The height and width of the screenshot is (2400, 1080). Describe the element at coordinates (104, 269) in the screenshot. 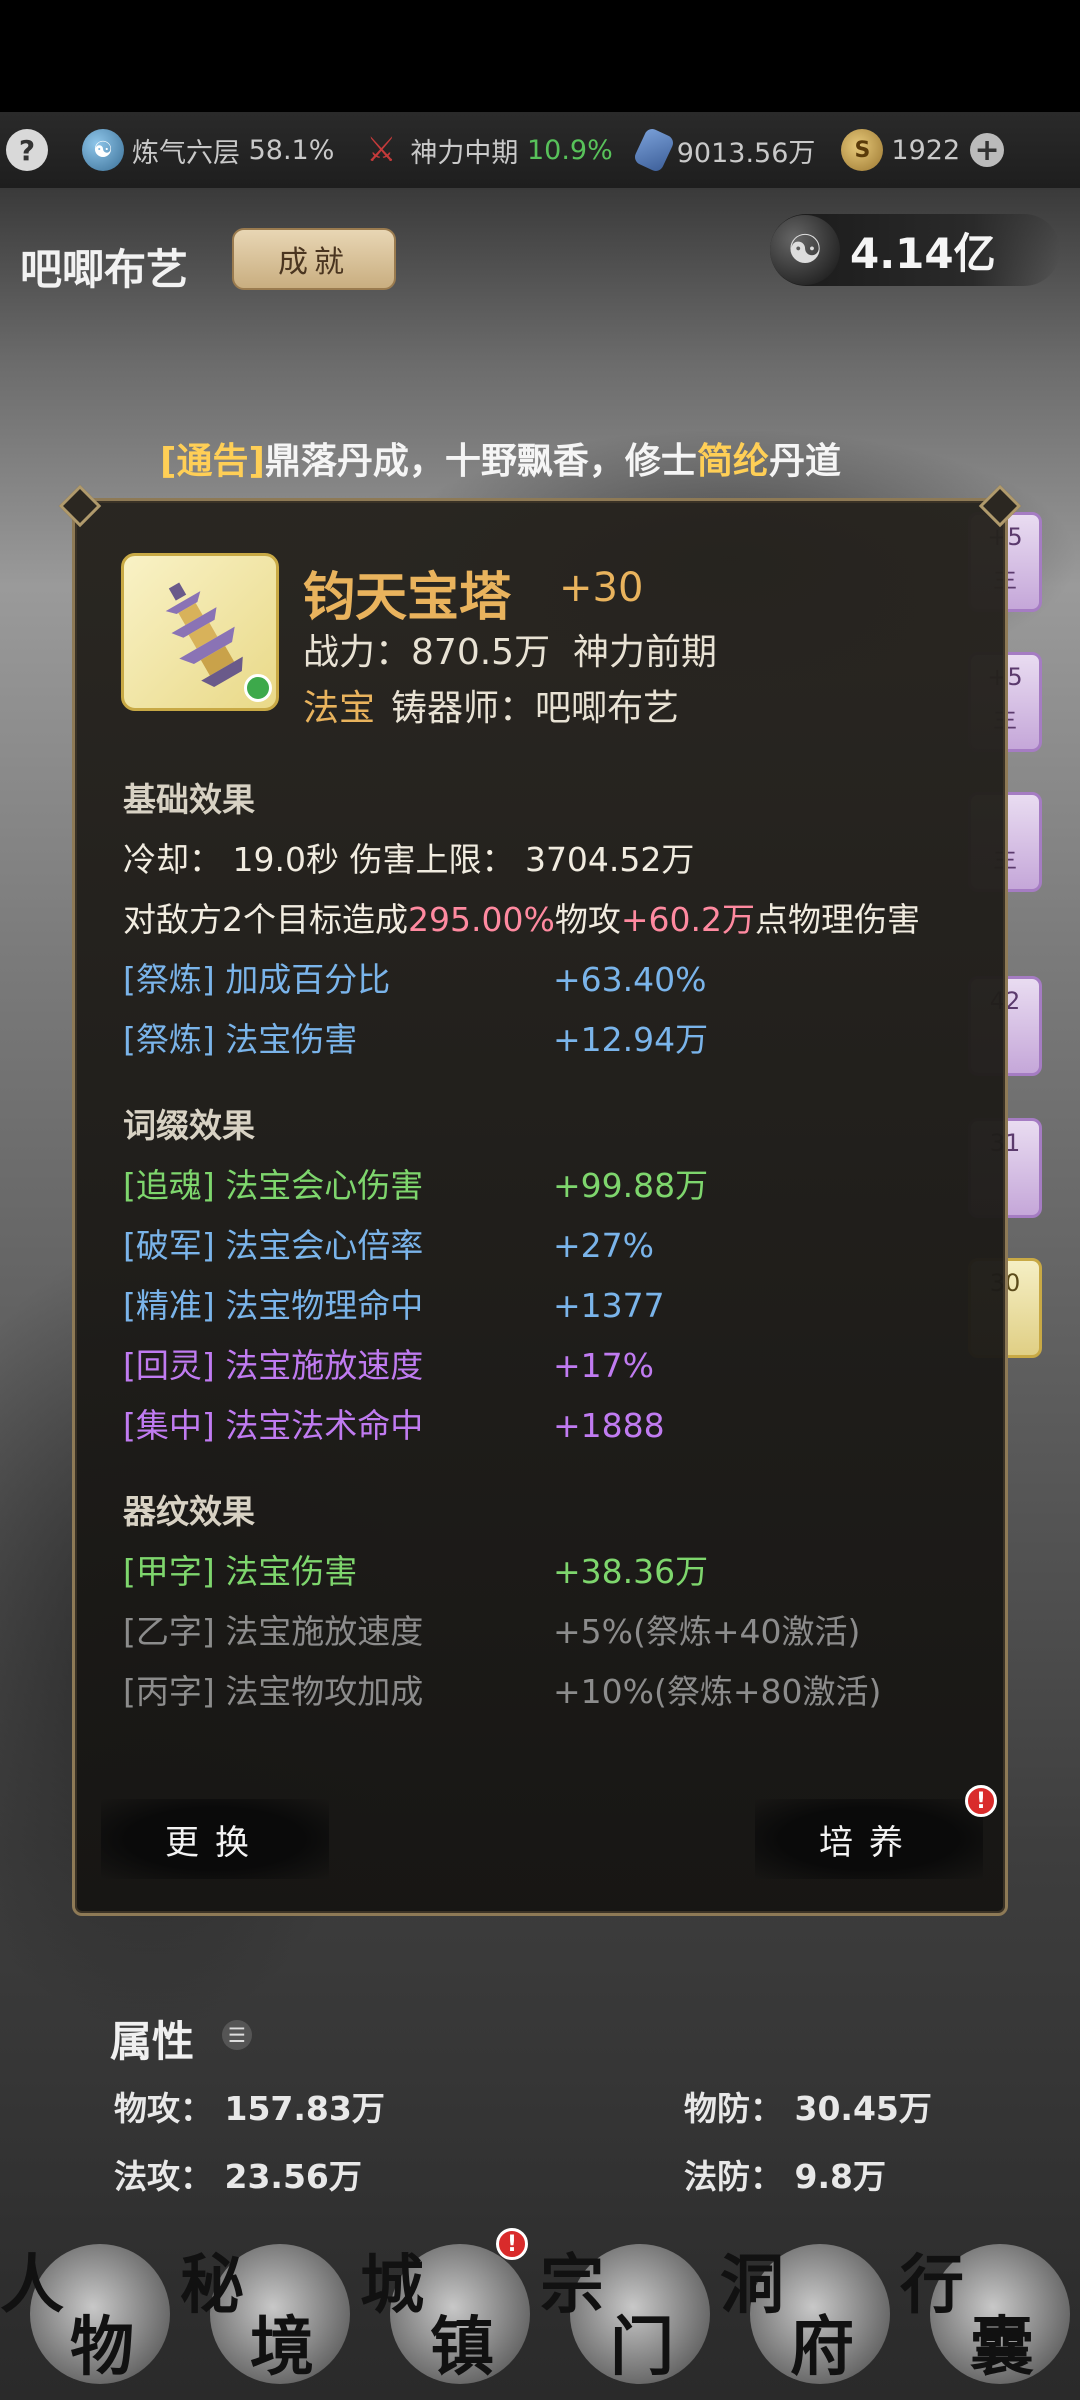

I see `player-name: 吧唧布艺` at that location.